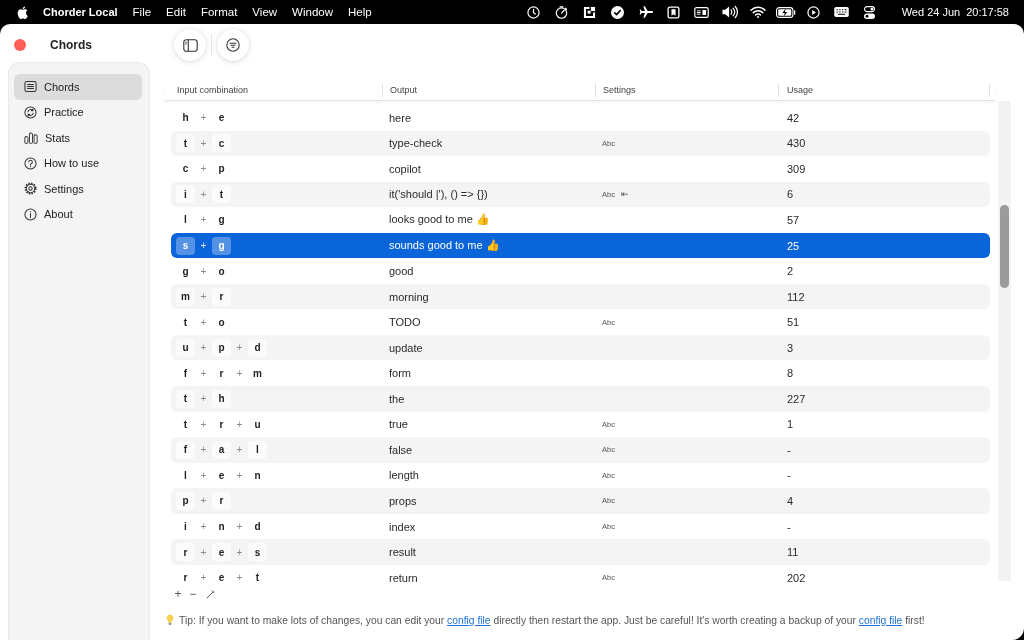  I want to click on column-header: Output, so click(488, 90).